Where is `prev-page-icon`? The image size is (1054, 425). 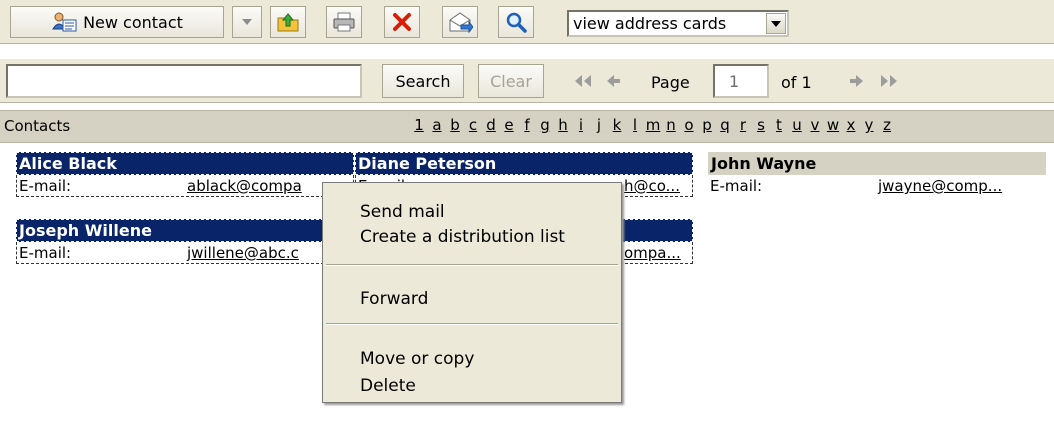
prev-page-icon is located at coordinates (614, 83).